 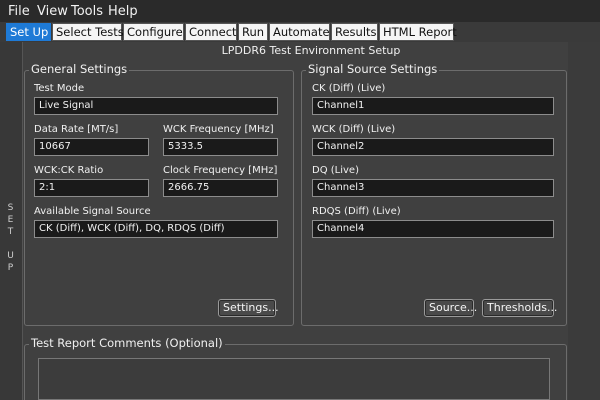 I want to click on available-signal-source-field: CK (Diff), WCK (Diff), DQ, RDQS (Diff), so click(x=156, y=229).